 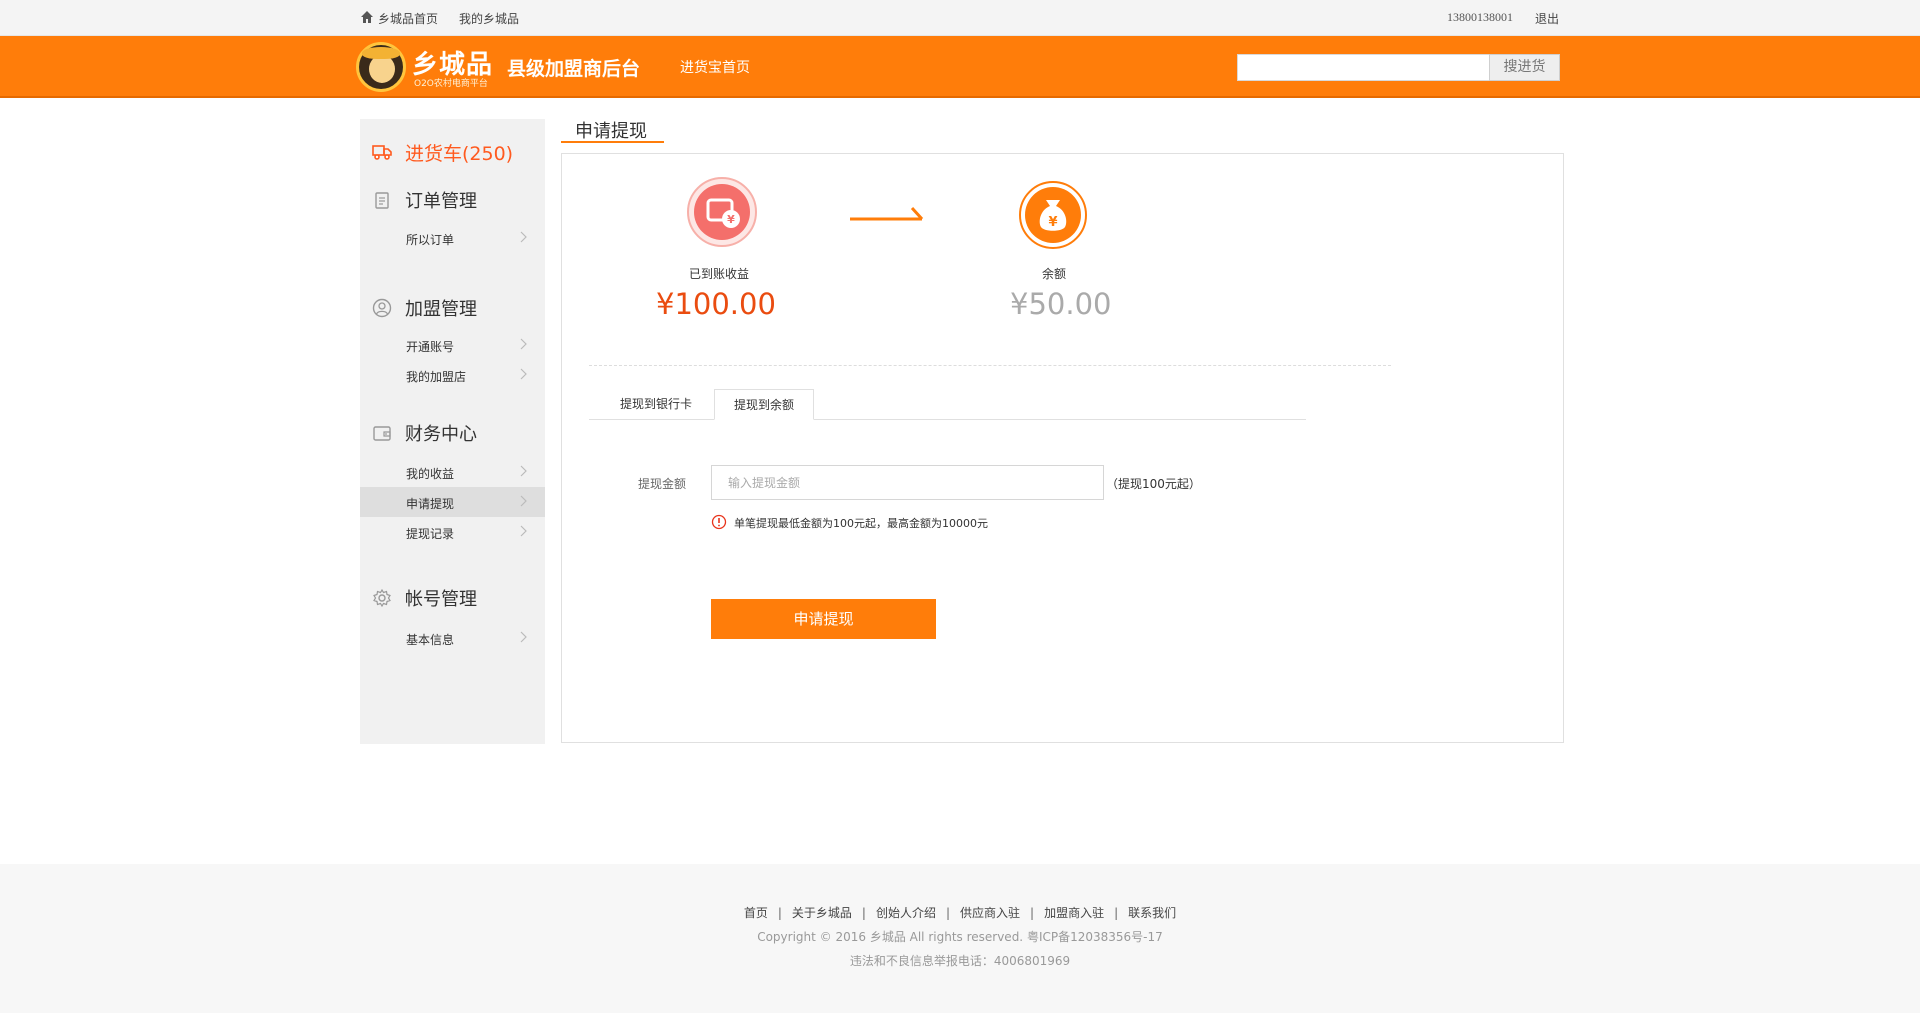 What do you see at coordinates (719, 522) in the screenshot?
I see `warning-icon` at bounding box center [719, 522].